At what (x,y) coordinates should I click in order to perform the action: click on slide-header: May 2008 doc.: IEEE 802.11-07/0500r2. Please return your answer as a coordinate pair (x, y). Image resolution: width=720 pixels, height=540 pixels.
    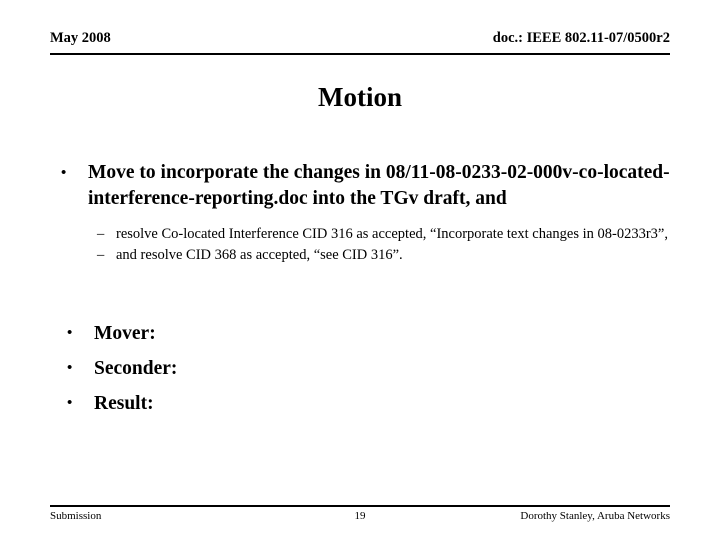
    Looking at the image, I should click on (360, 42).